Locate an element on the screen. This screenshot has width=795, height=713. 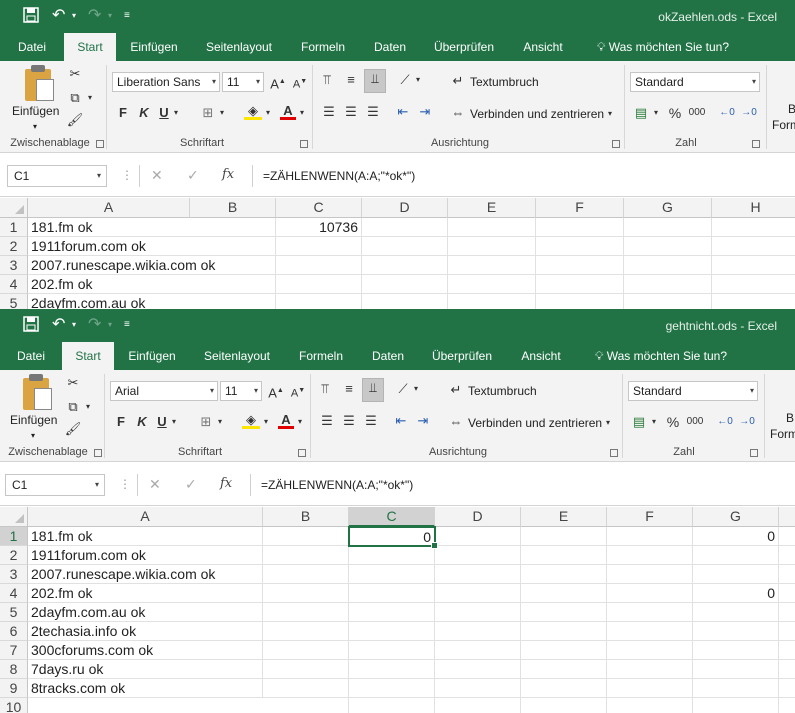
select-all-button is located at coordinates (14, 208).